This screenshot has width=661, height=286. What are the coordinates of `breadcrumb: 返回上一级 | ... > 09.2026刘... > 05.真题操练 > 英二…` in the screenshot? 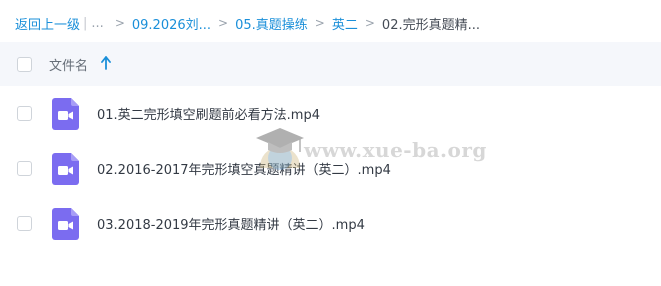 It's located at (247, 23).